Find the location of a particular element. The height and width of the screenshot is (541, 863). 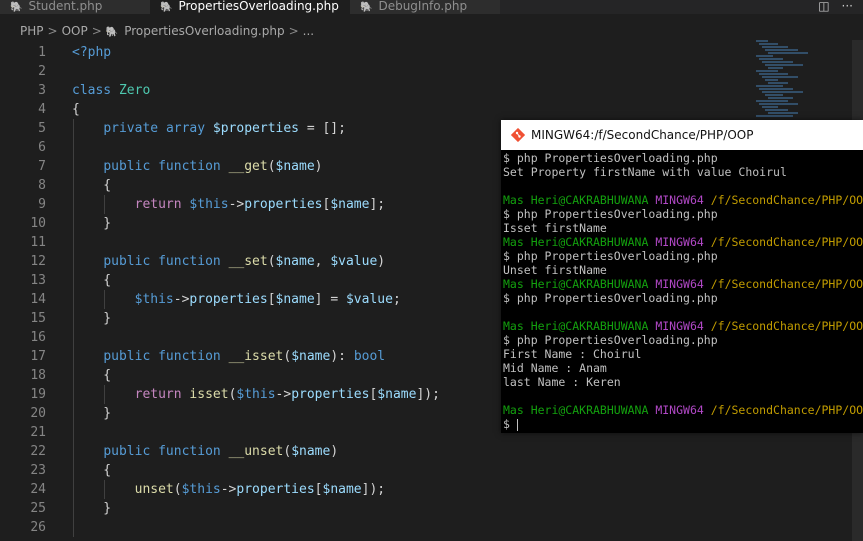

line-number: 8 is located at coordinates (42, 185).